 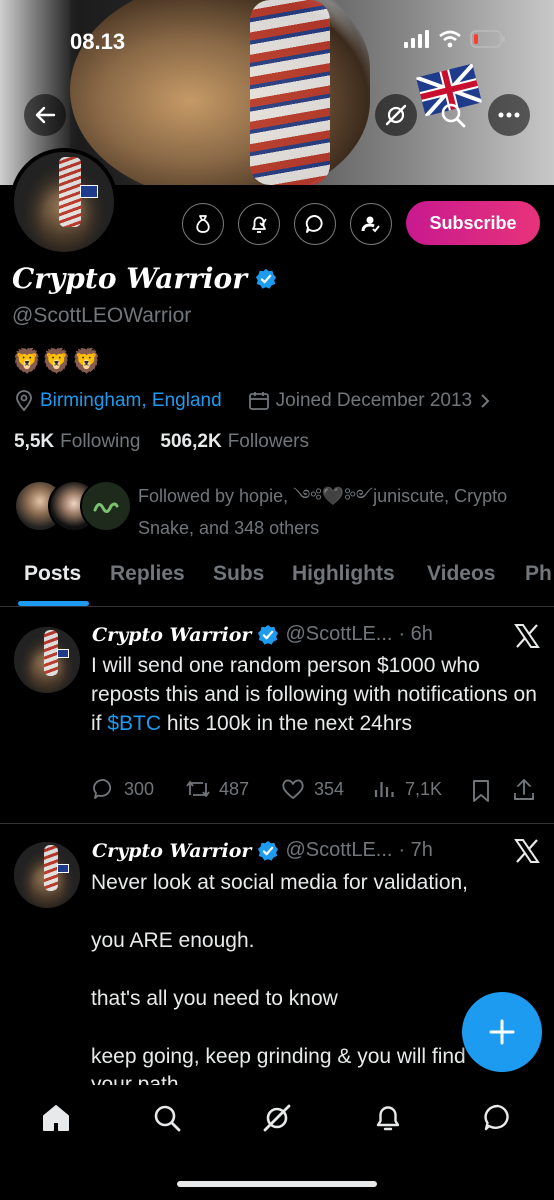 What do you see at coordinates (98, 41) in the screenshot?
I see `status-time: 08.13` at bounding box center [98, 41].